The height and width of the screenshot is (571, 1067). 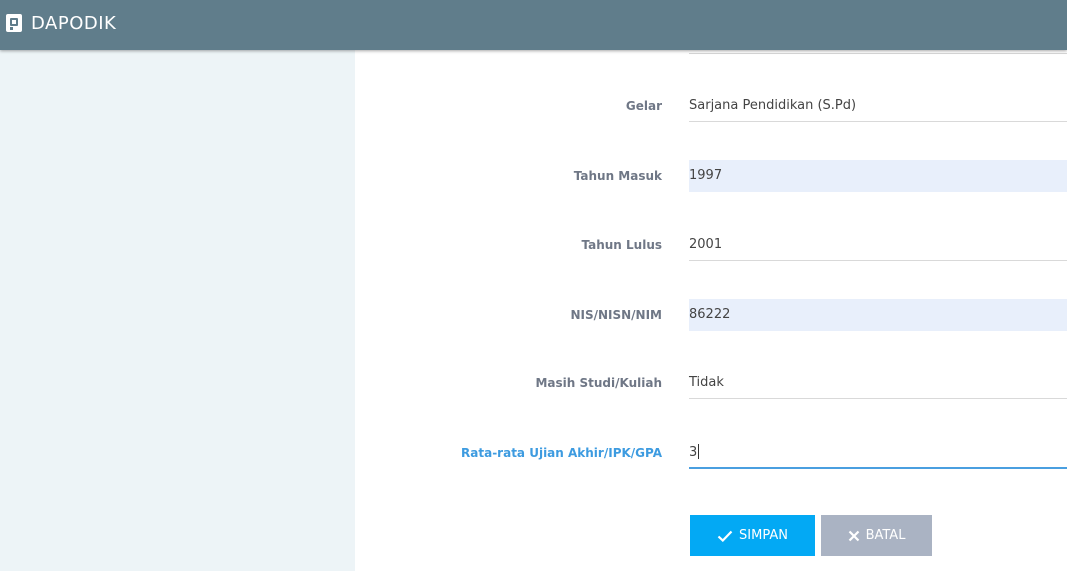 I want to click on top-app-bar: DAPODIK, so click(x=533, y=25).